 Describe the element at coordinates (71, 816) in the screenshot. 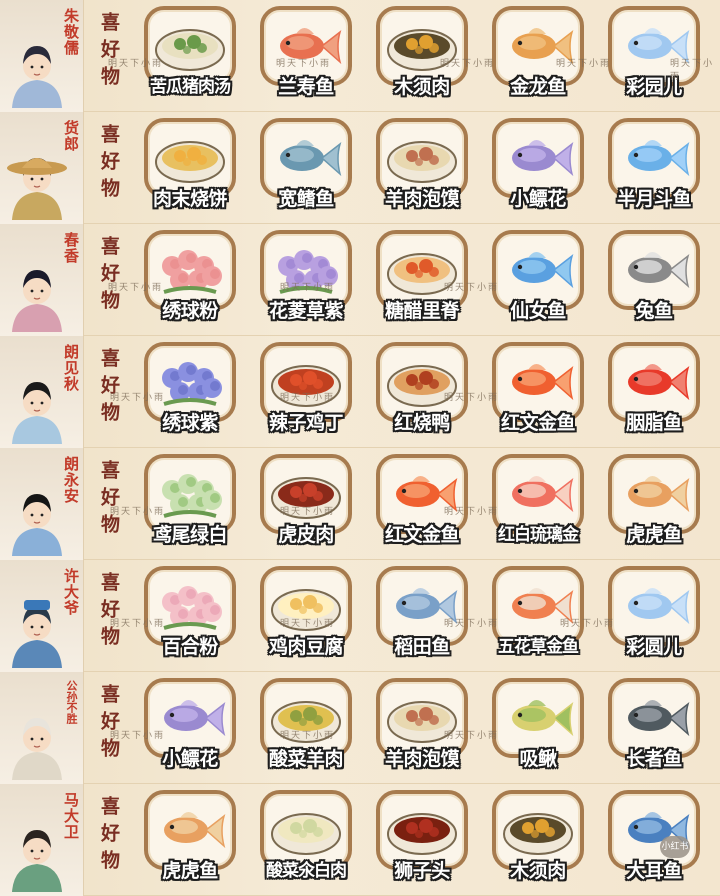

I see `character-name: 马大卫` at that location.